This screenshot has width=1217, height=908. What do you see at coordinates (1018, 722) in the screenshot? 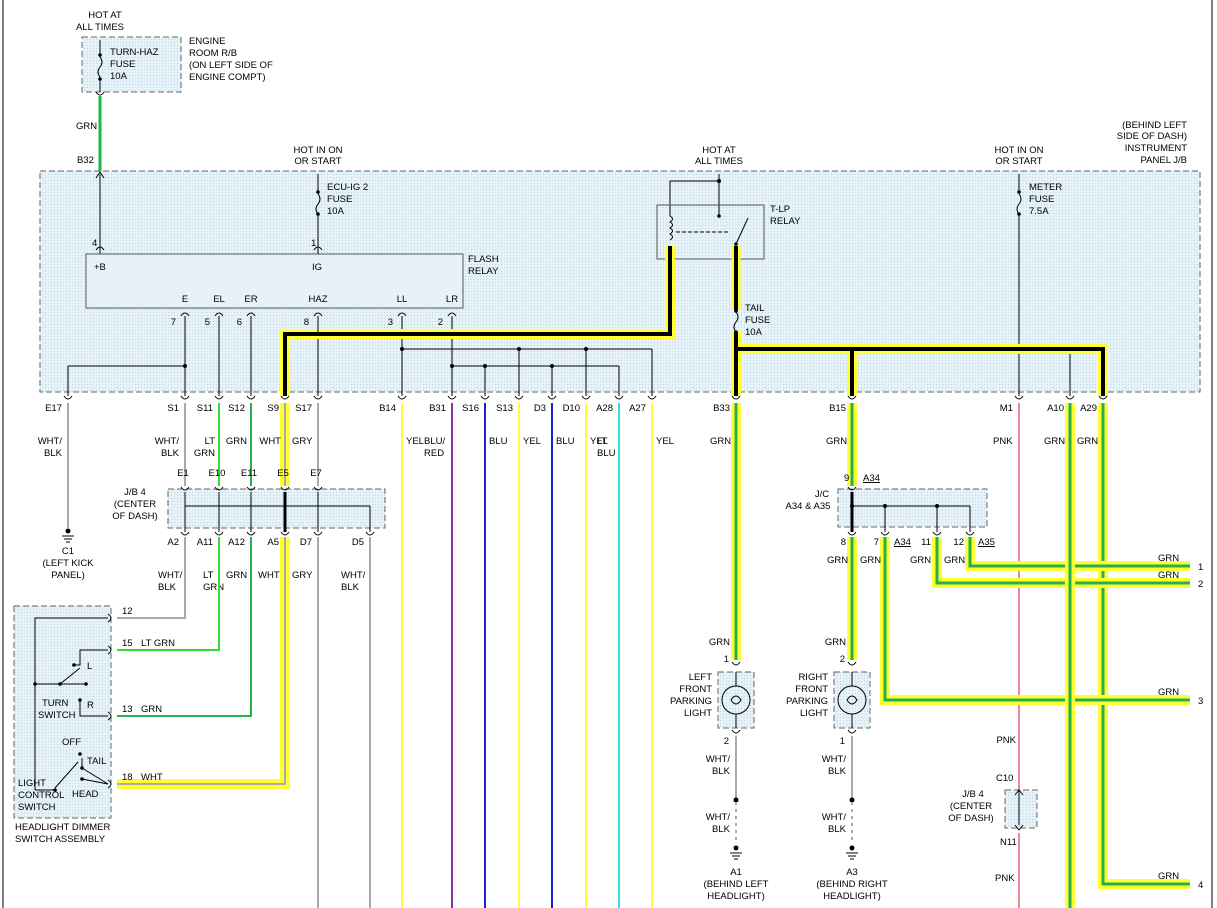
I see `jc-output-wires` at bounding box center [1018, 722].